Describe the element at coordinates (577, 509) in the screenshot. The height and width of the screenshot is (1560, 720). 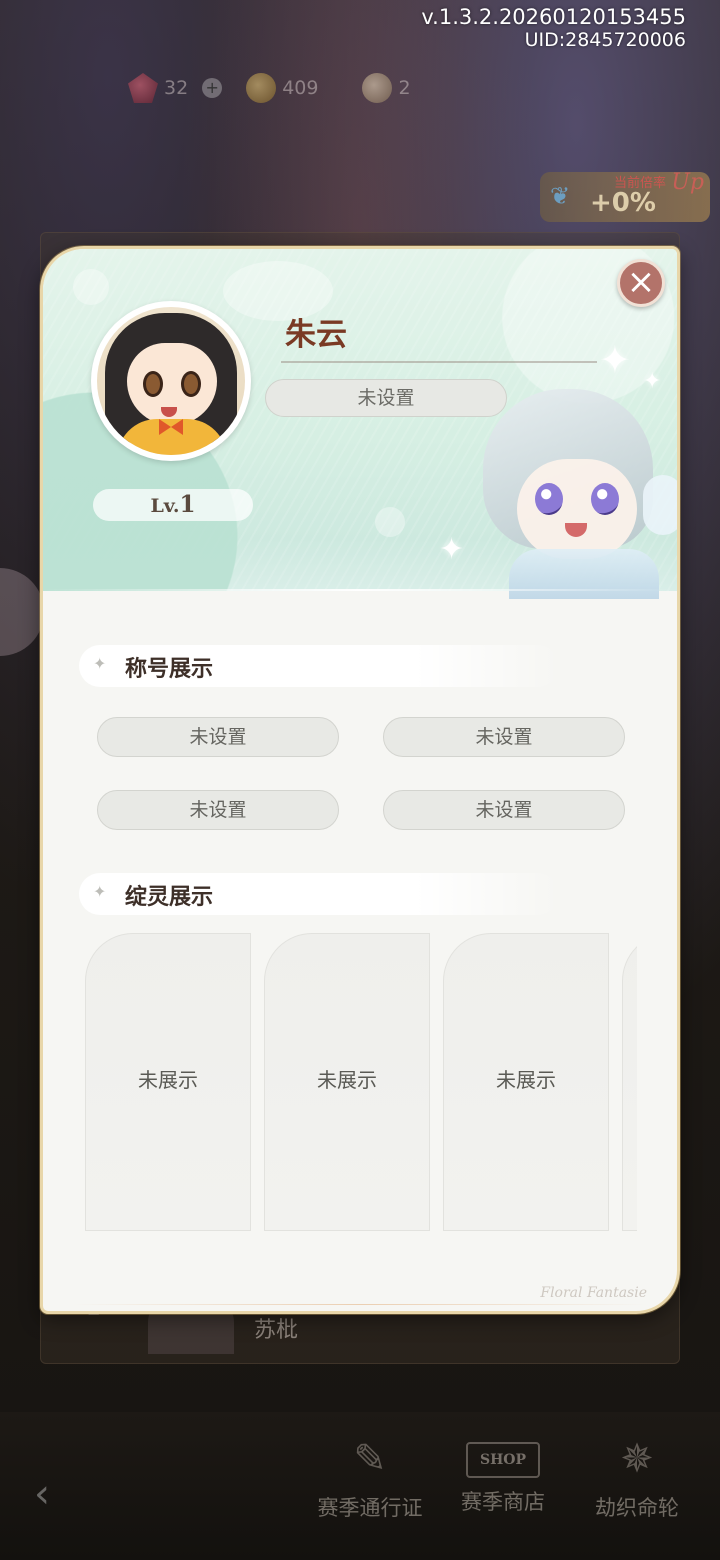
I see `chibi-face` at that location.